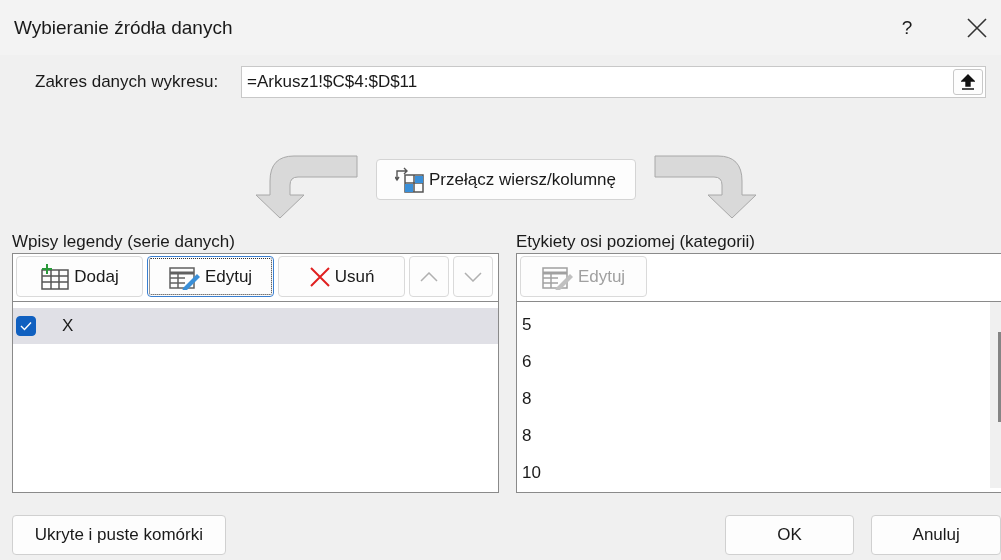 Image resolution: width=1001 pixels, height=560 pixels. I want to click on swap-table-icon, so click(409, 179).